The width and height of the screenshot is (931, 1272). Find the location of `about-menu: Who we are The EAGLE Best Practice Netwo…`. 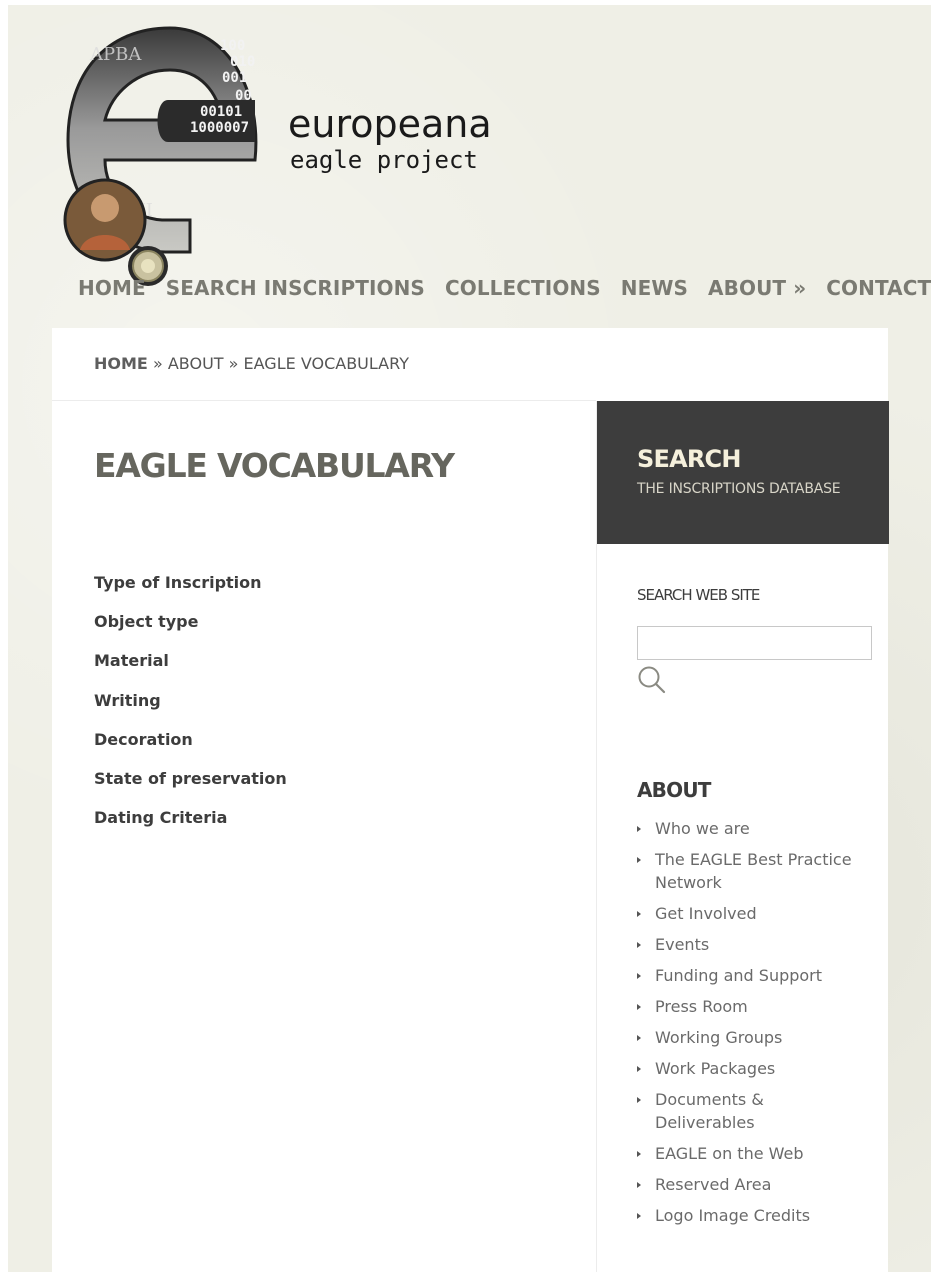

about-menu: Who we are The EAGLE Best Practice Netwo… is located at coordinates (752, 1026).